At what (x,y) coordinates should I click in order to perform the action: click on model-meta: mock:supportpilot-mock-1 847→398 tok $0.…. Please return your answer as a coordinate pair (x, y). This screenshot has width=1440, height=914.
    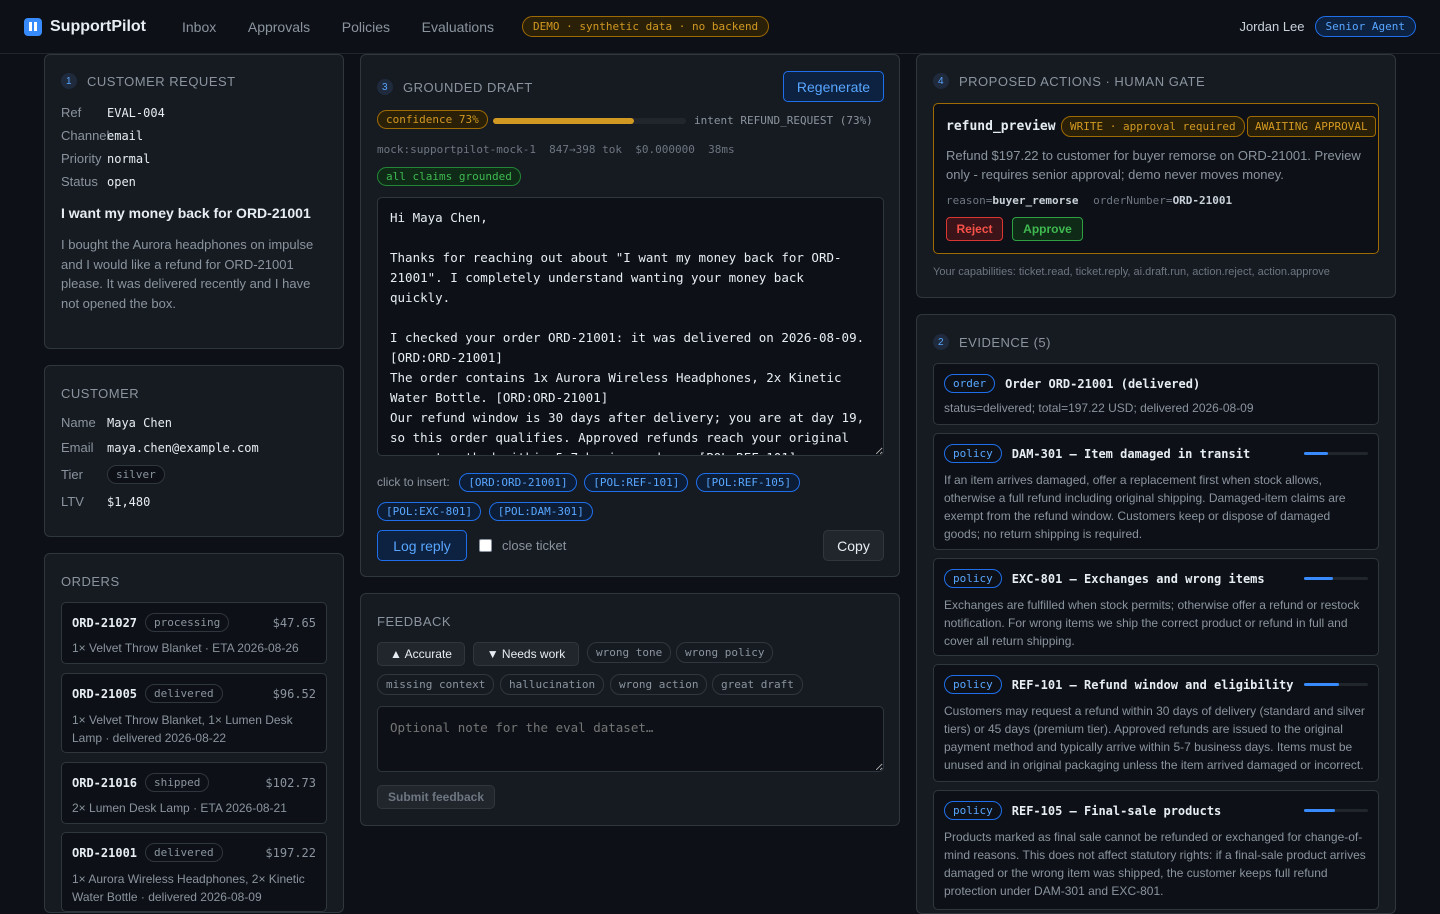
    Looking at the image, I should click on (556, 149).